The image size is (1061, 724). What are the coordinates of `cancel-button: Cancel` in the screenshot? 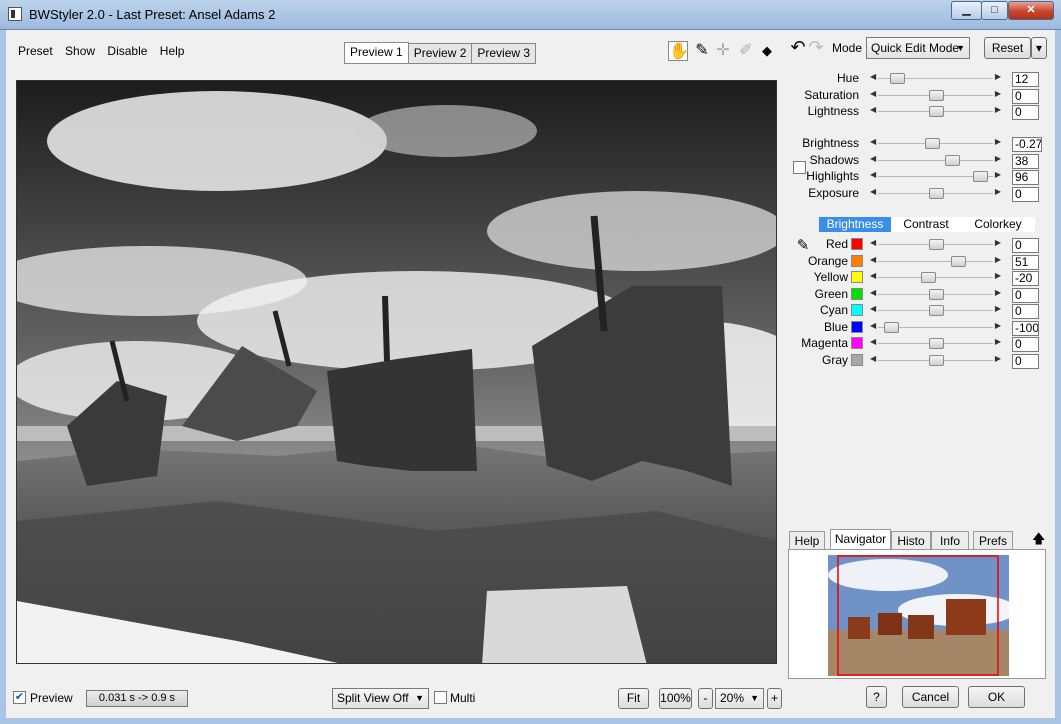 It's located at (930, 697).